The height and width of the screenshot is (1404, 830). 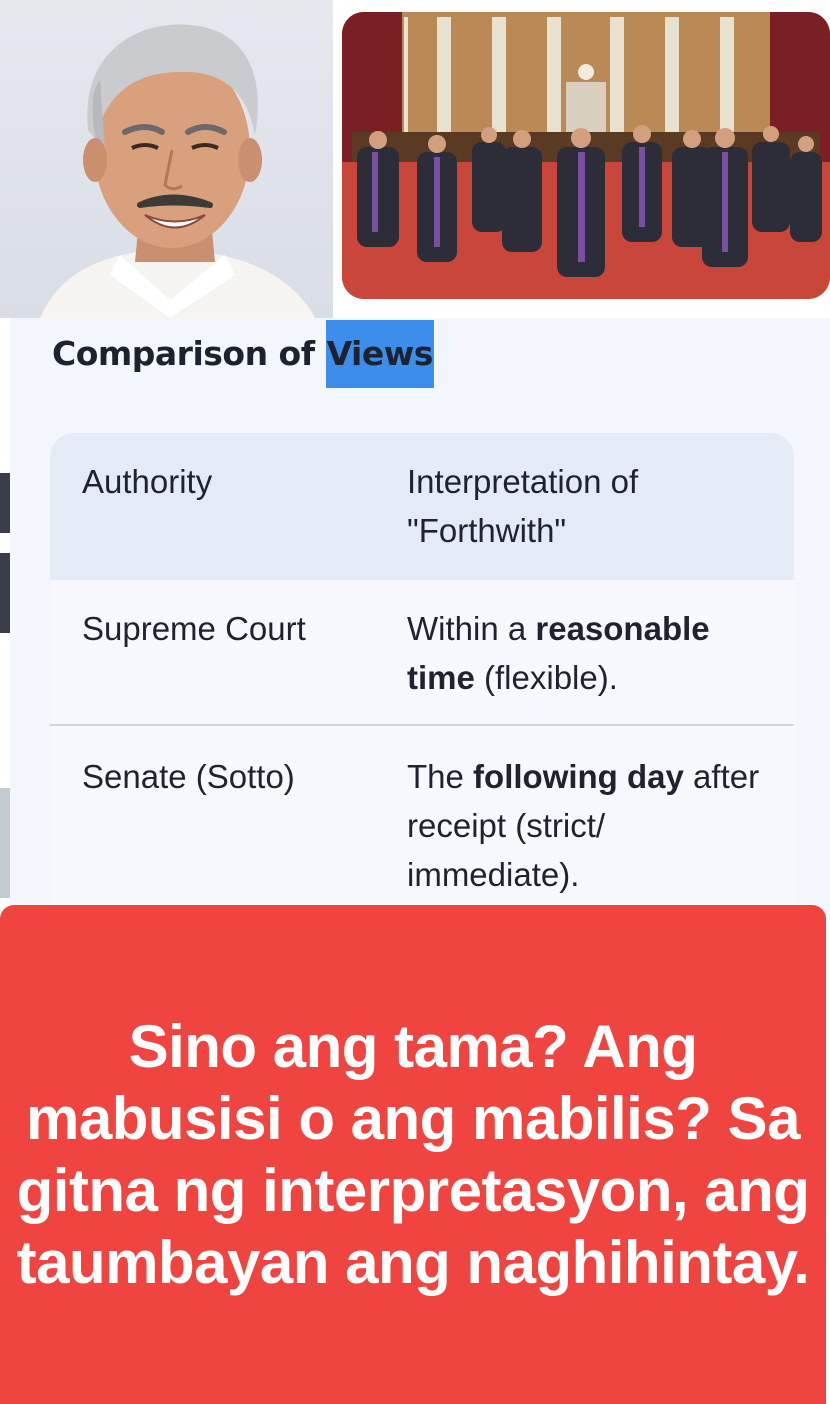 I want to click on row-interpretation: Within a reasonable time (flexible)., so click(x=592, y=653).